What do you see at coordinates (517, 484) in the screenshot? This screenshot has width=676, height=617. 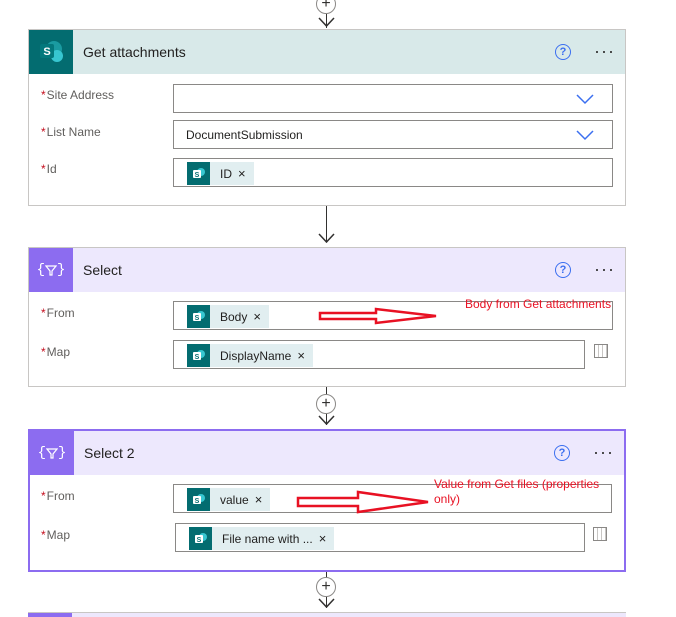 I see `annotation-line: Value from Get files (properties` at bounding box center [517, 484].